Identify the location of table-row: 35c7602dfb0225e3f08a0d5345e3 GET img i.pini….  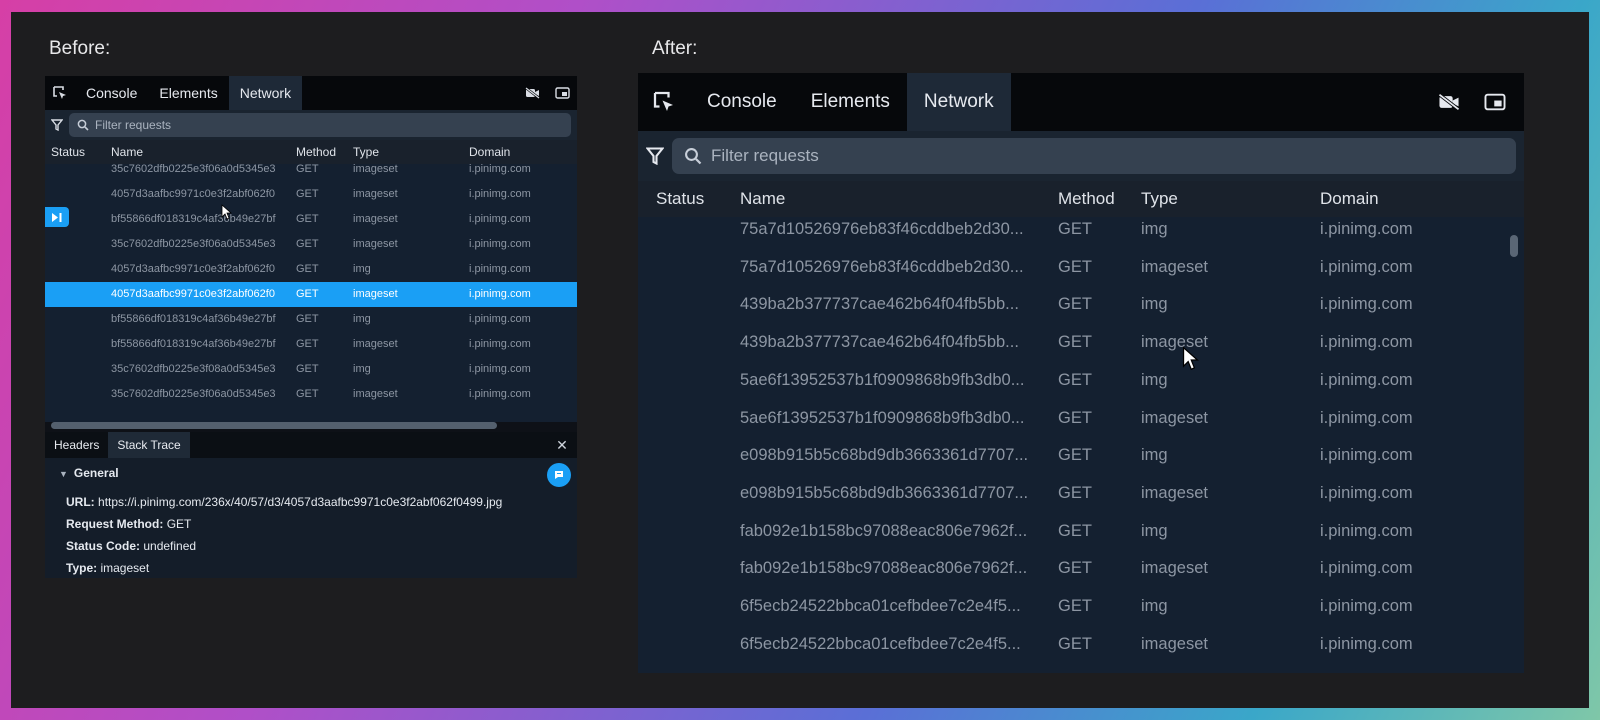
(311, 369).